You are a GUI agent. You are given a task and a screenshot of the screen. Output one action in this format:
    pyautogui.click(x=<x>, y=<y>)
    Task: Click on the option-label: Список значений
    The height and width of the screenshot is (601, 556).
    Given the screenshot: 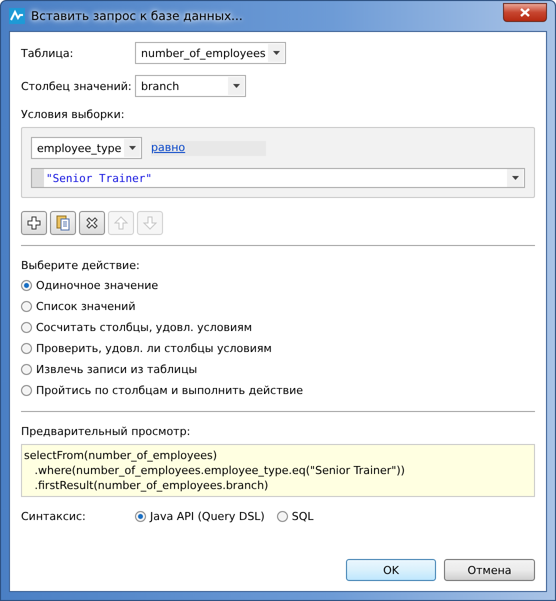 What is the action you would take?
    pyautogui.click(x=86, y=306)
    